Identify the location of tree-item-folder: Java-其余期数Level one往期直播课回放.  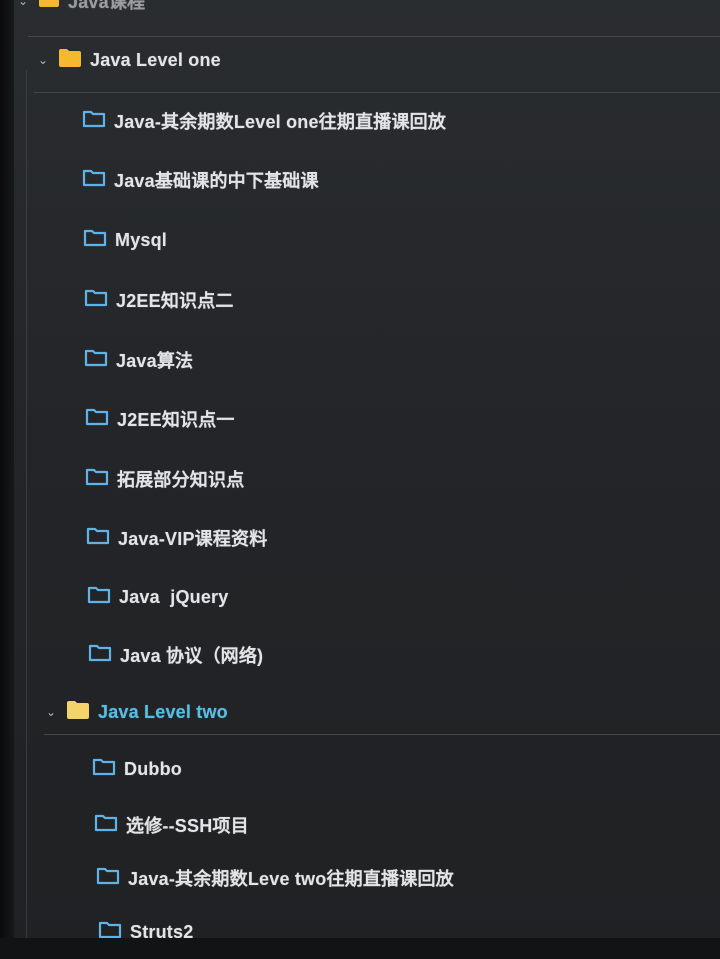
(264, 121).